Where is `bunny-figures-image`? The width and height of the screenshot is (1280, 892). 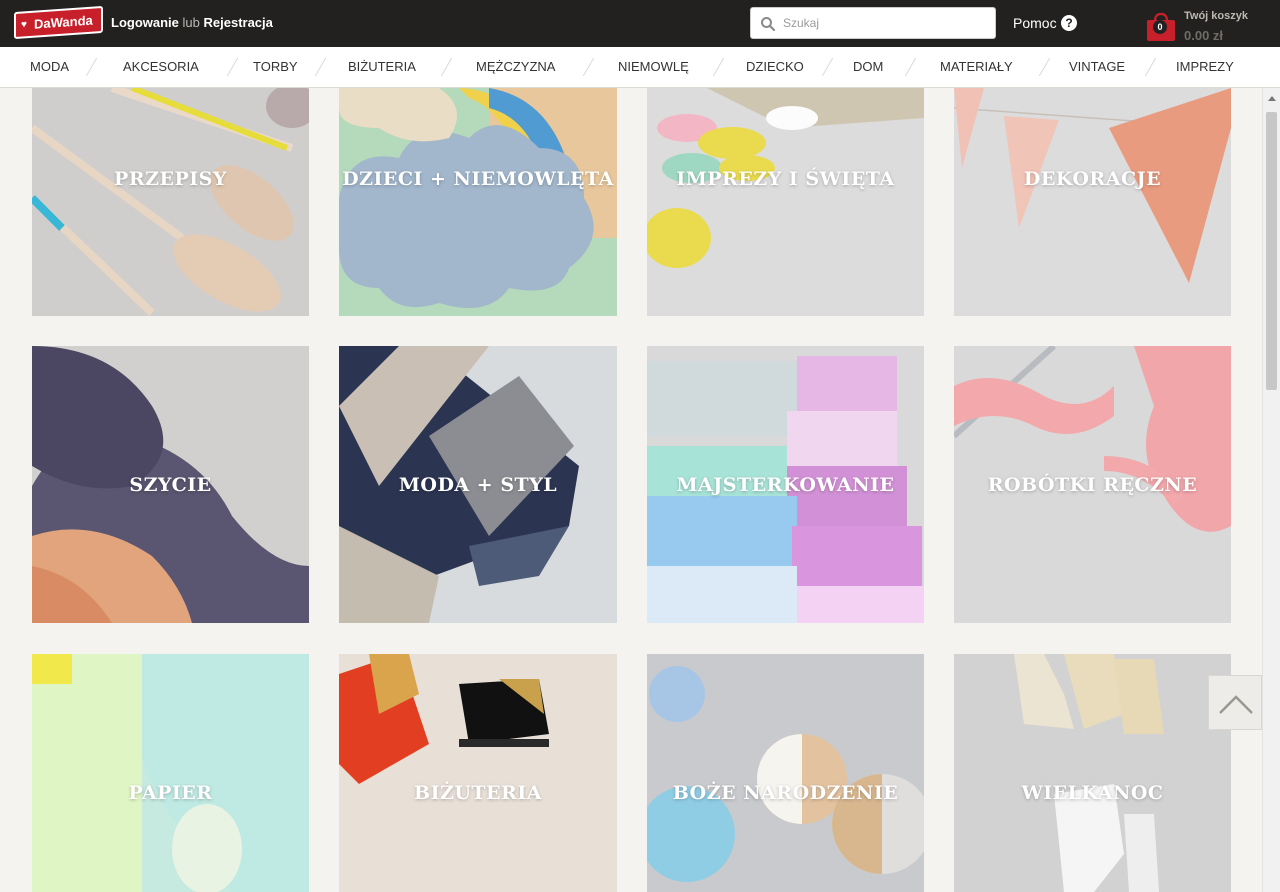 bunny-figures-image is located at coordinates (1092, 773).